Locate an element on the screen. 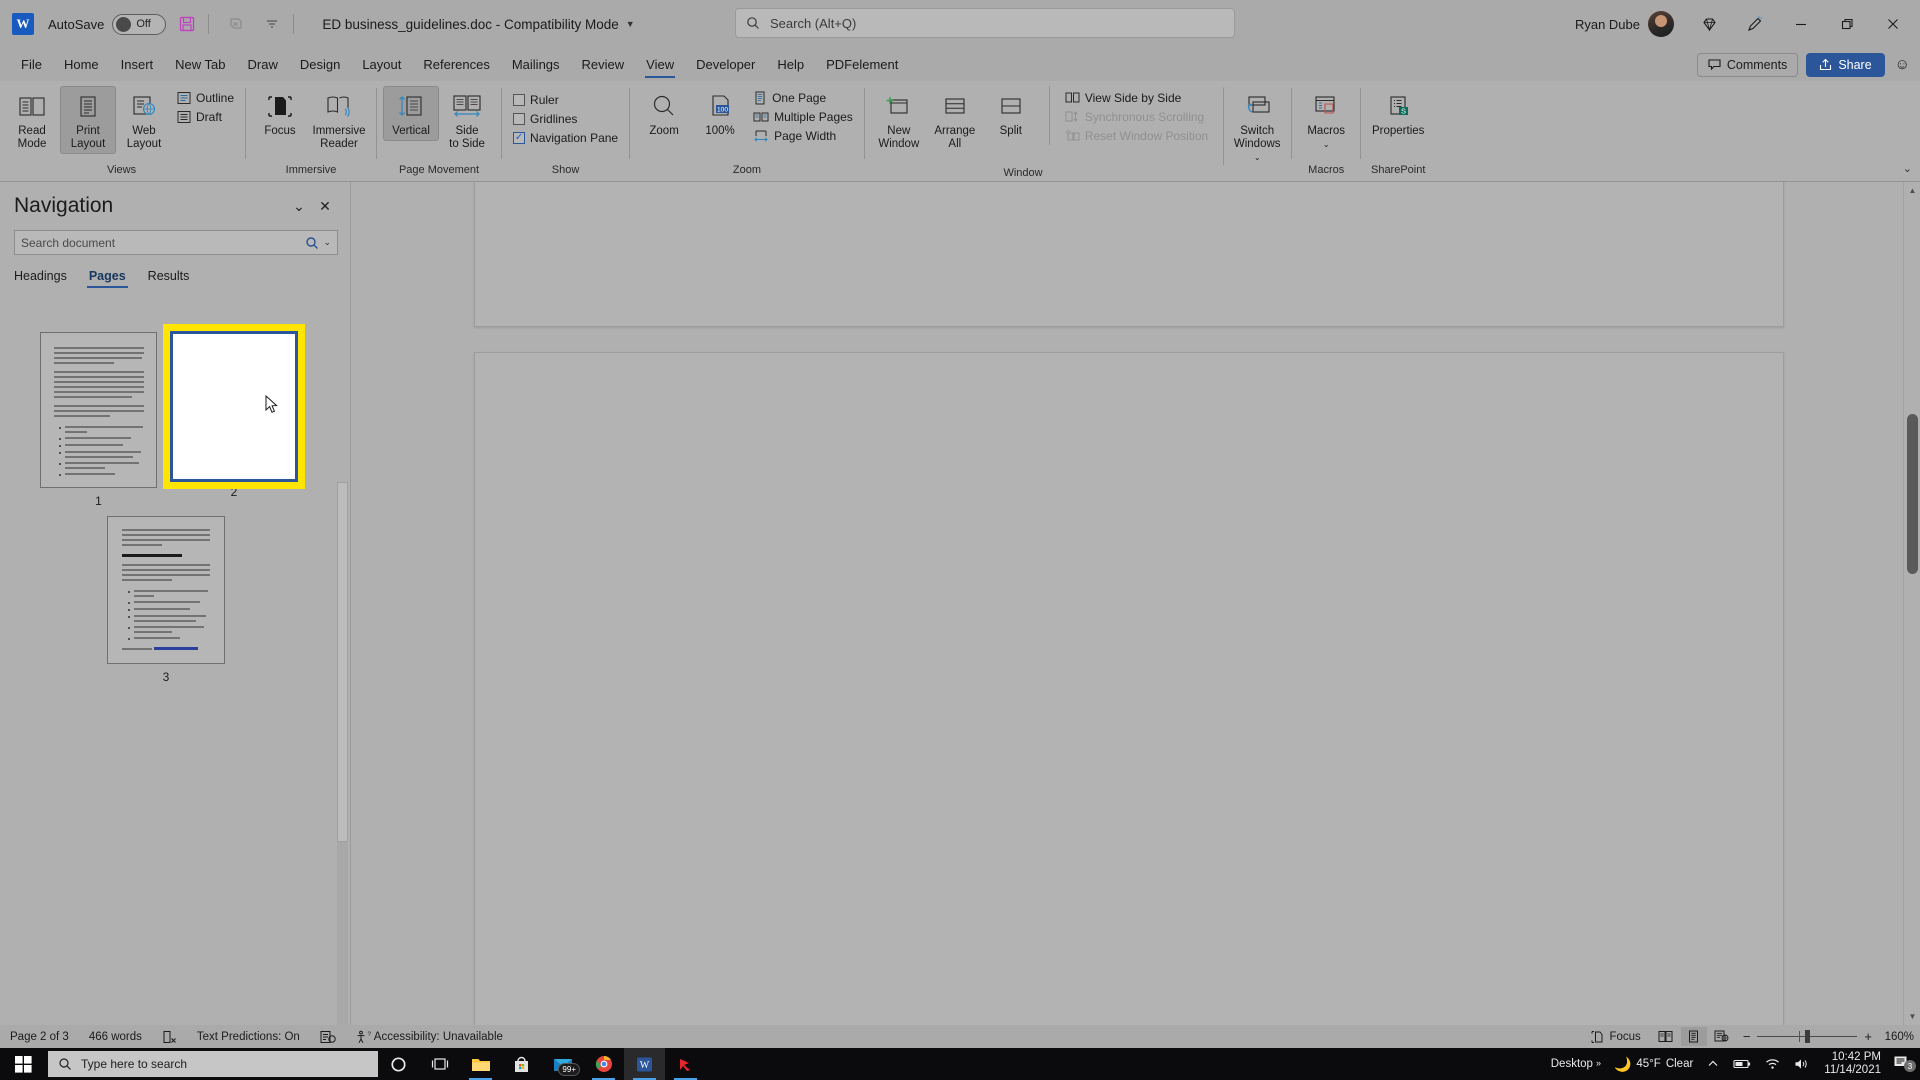  navigation-close-icon: ✕ is located at coordinates (325, 206).